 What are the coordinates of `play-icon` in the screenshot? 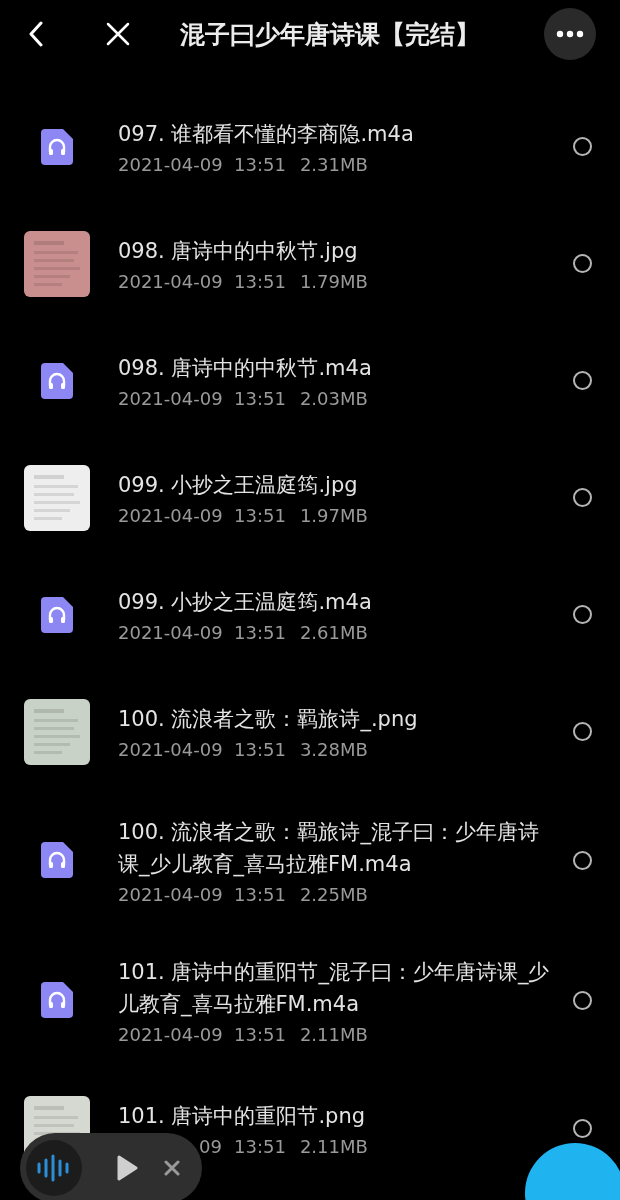 It's located at (127, 1168).